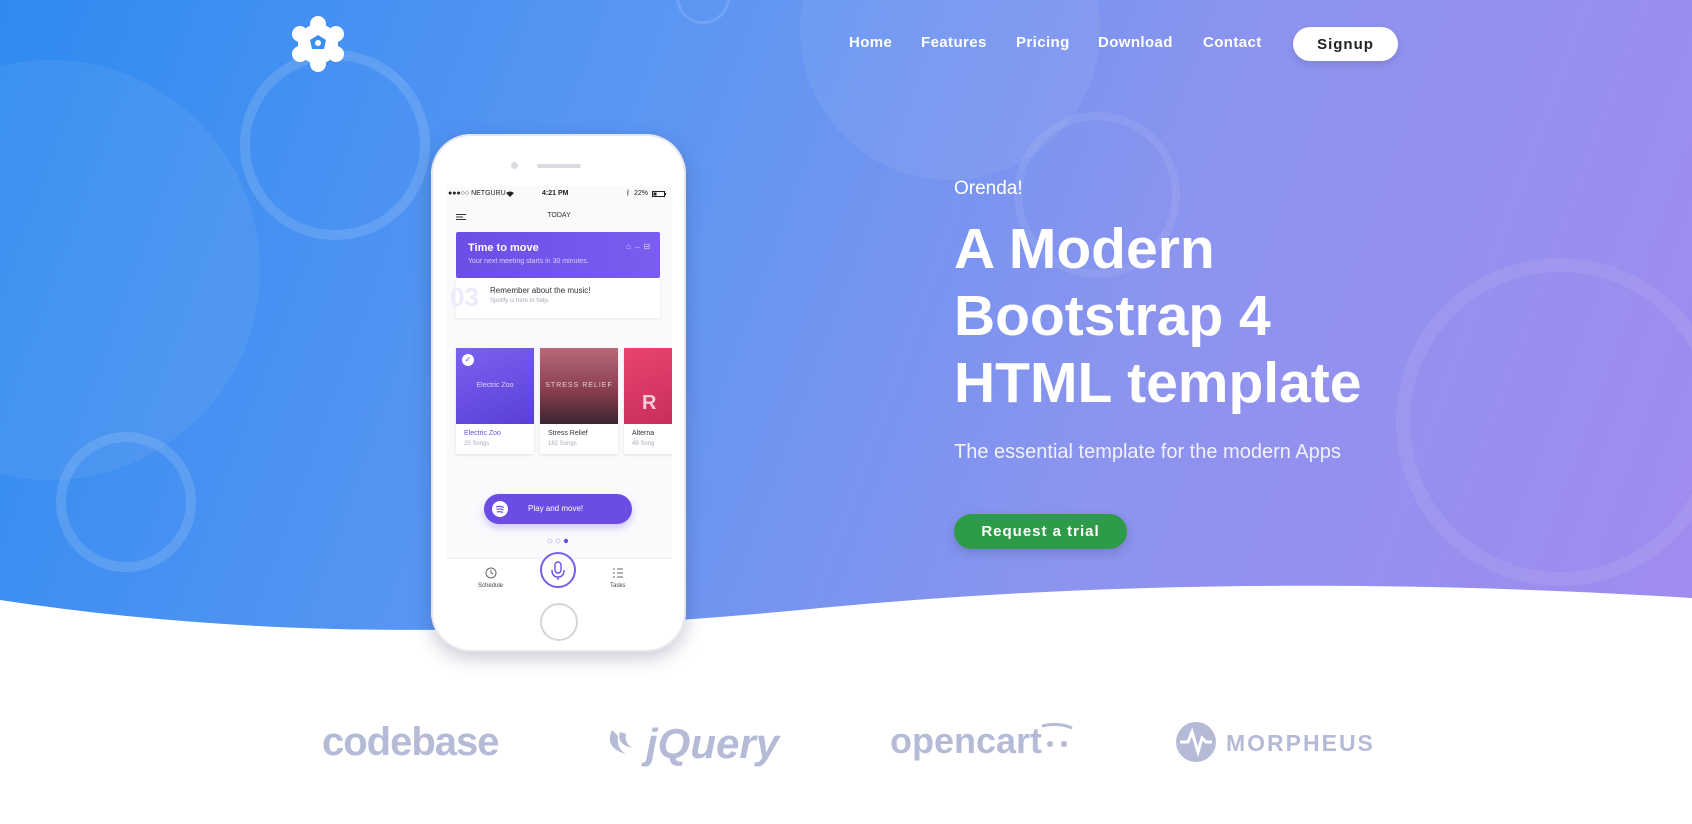 This screenshot has width=1692, height=824. What do you see at coordinates (520, 301) in the screenshot?
I see `reminder-subtitle: Spotify is here to help.` at bounding box center [520, 301].